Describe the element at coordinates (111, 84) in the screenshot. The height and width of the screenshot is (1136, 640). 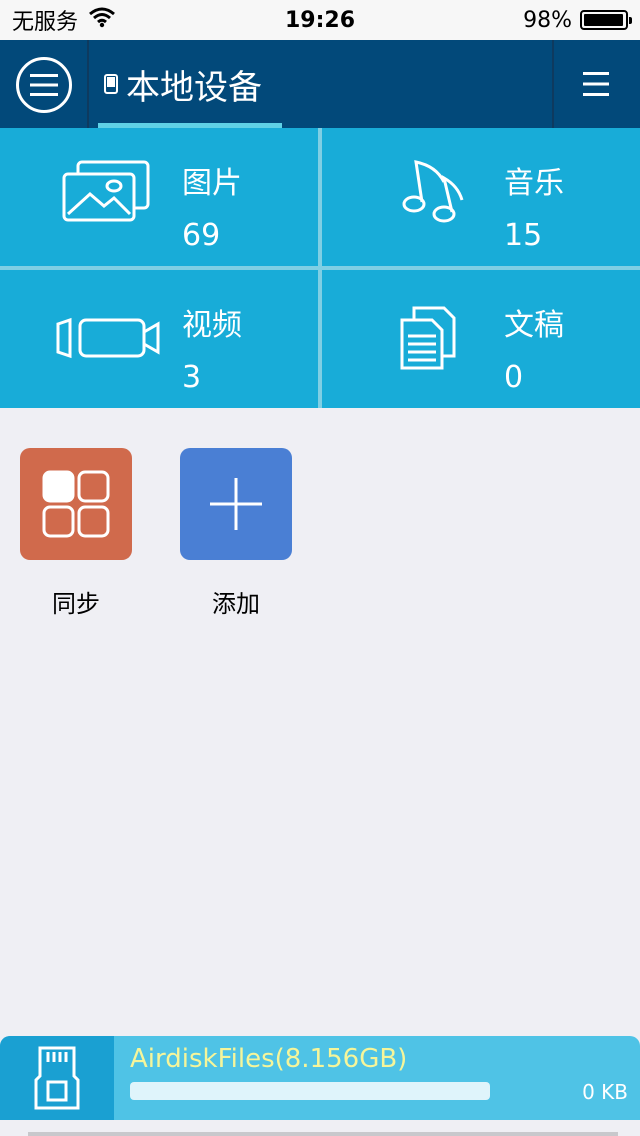
I see `phone-icon` at that location.